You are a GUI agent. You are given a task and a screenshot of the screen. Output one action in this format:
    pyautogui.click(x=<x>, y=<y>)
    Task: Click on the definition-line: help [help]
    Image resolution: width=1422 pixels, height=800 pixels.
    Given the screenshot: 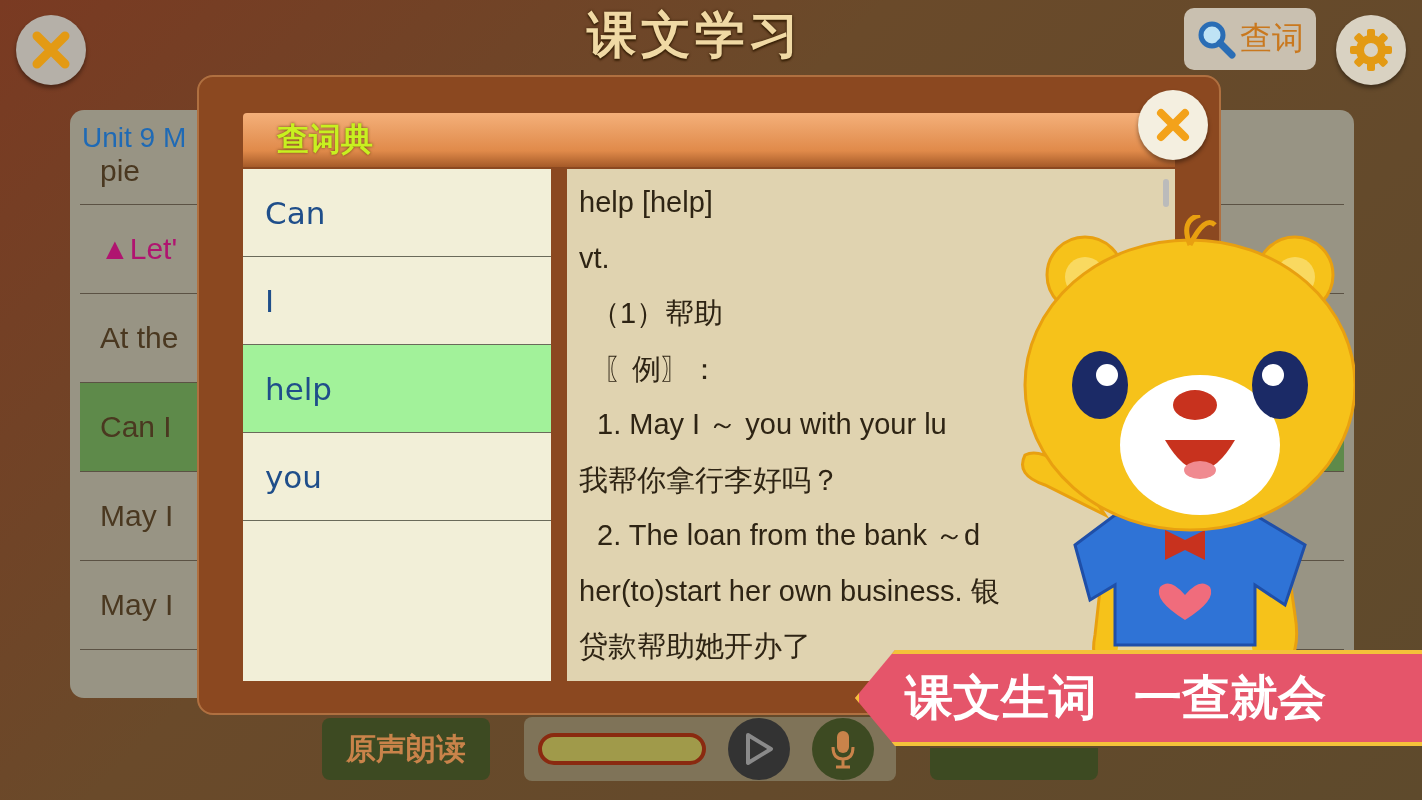 What is the action you would take?
    pyautogui.click(x=646, y=202)
    